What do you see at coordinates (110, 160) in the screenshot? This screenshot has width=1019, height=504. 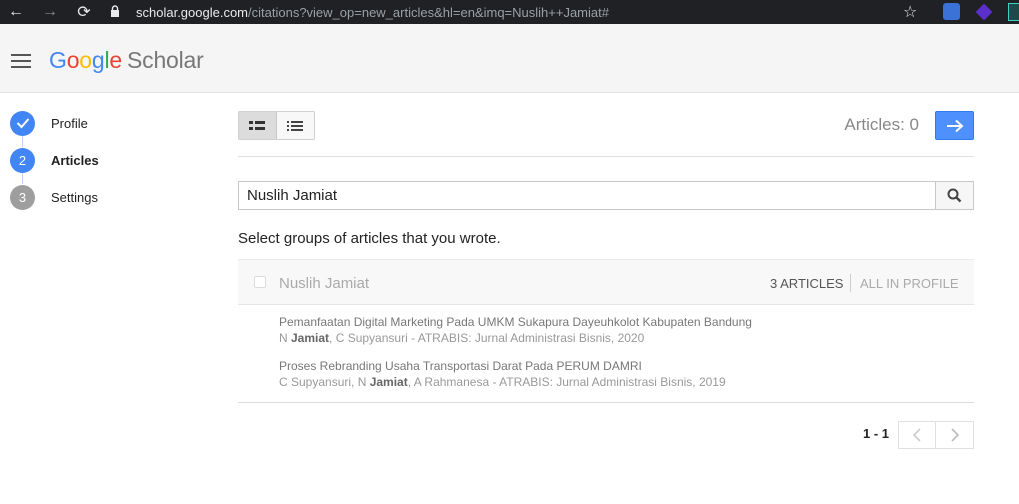 I see `step-articles: 2 Articles` at bounding box center [110, 160].